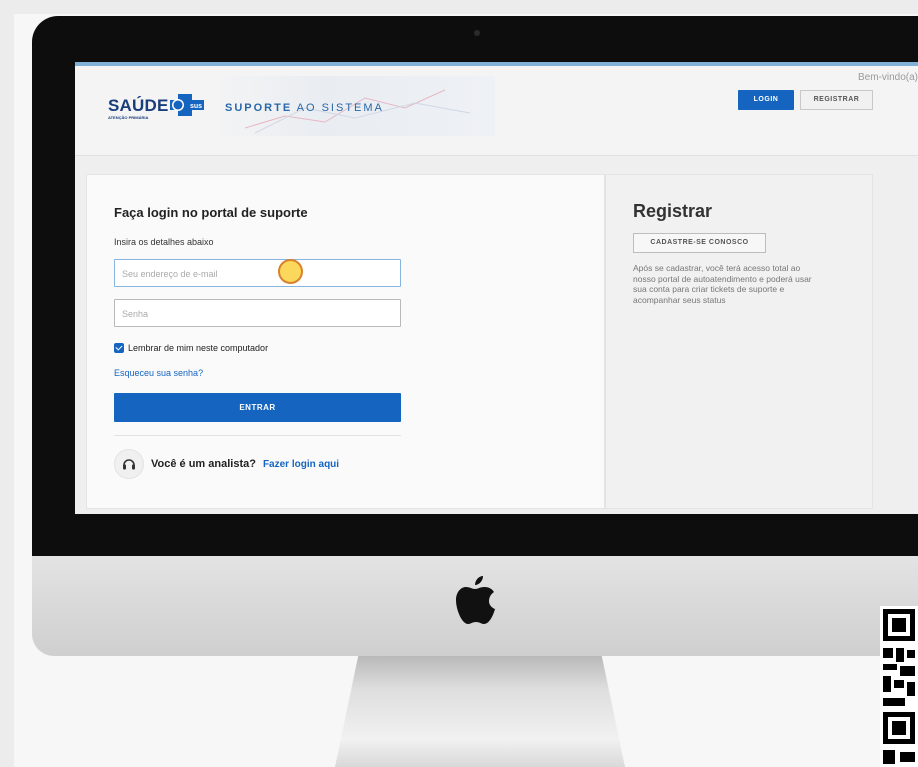 This screenshot has width=918, height=767. I want to click on header-register-button: REGISTRAR, so click(836, 100).